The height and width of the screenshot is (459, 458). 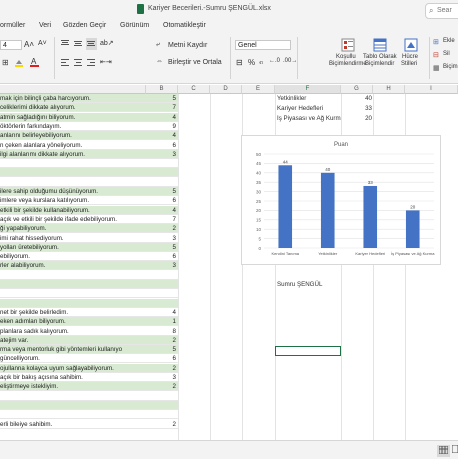 I want to click on cell-score: 1, so click(x=162, y=321).